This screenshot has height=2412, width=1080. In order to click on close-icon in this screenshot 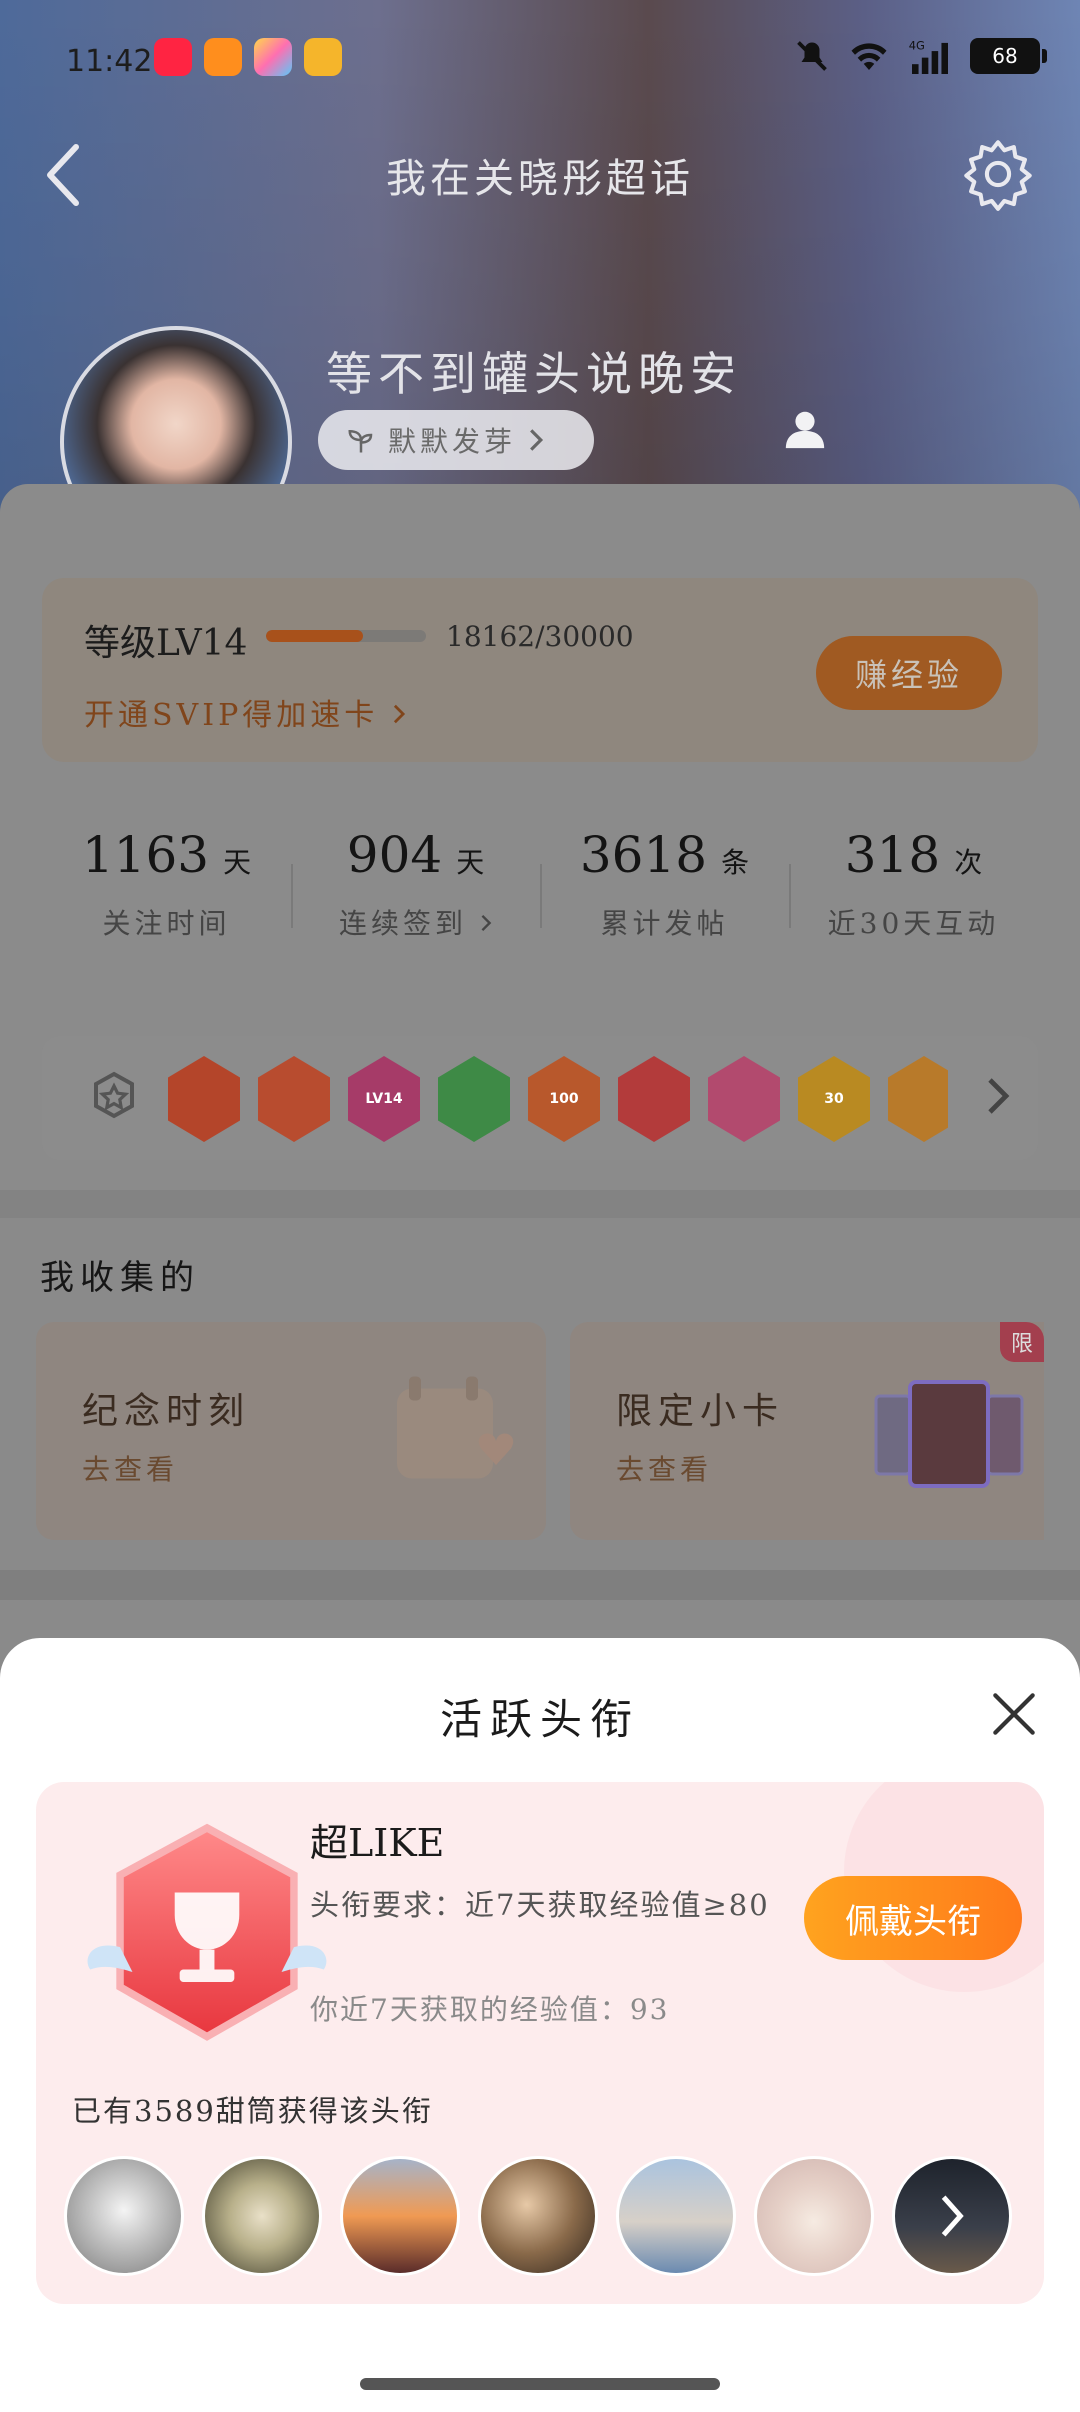, I will do `click(1014, 1714)`.